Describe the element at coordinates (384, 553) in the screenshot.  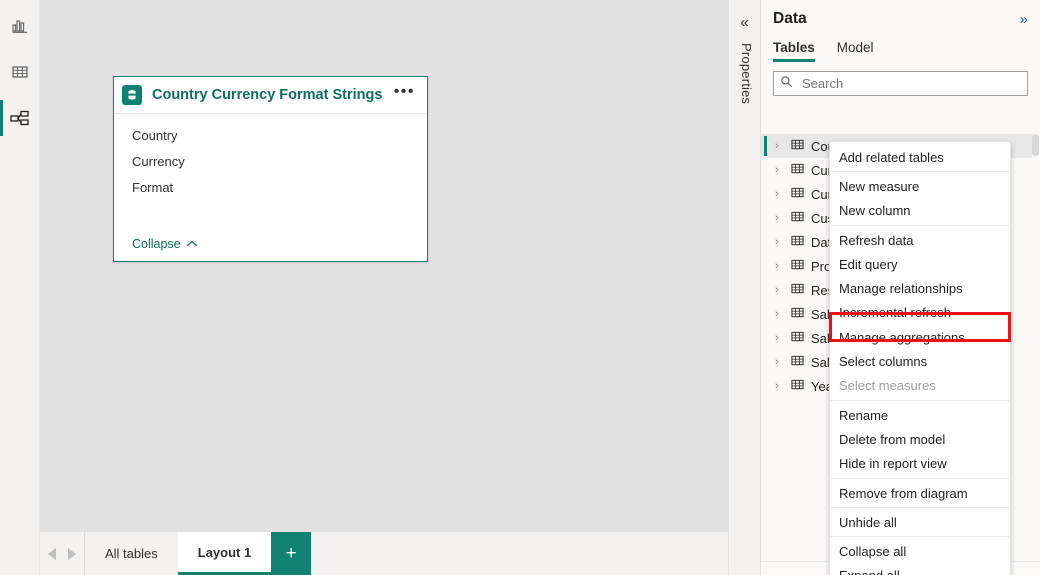
I see `layout-tab-strip: All tables Layout 1 +` at that location.